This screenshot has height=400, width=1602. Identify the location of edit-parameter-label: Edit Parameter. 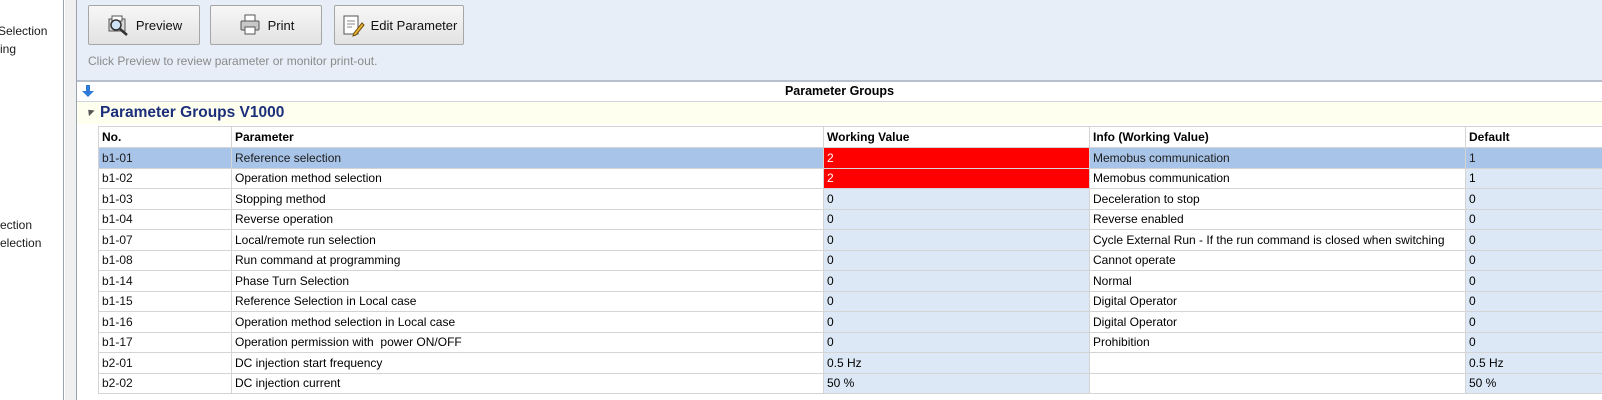
(414, 25).